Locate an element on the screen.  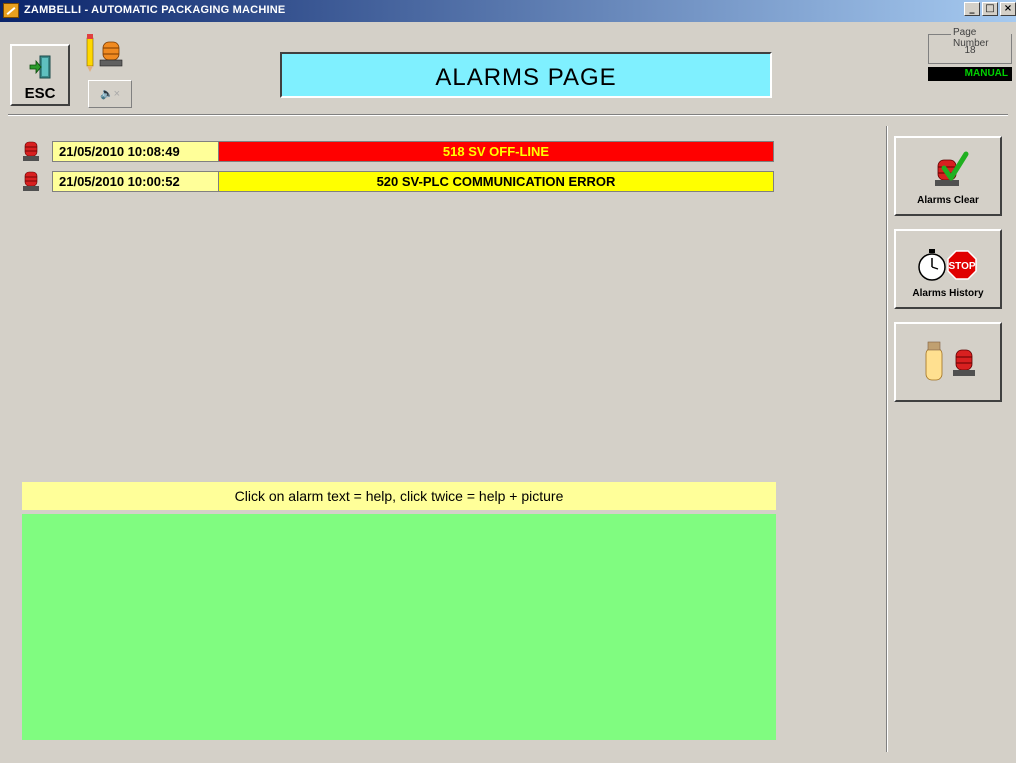
esc-button: ESC is located at coordinates (40, 75).